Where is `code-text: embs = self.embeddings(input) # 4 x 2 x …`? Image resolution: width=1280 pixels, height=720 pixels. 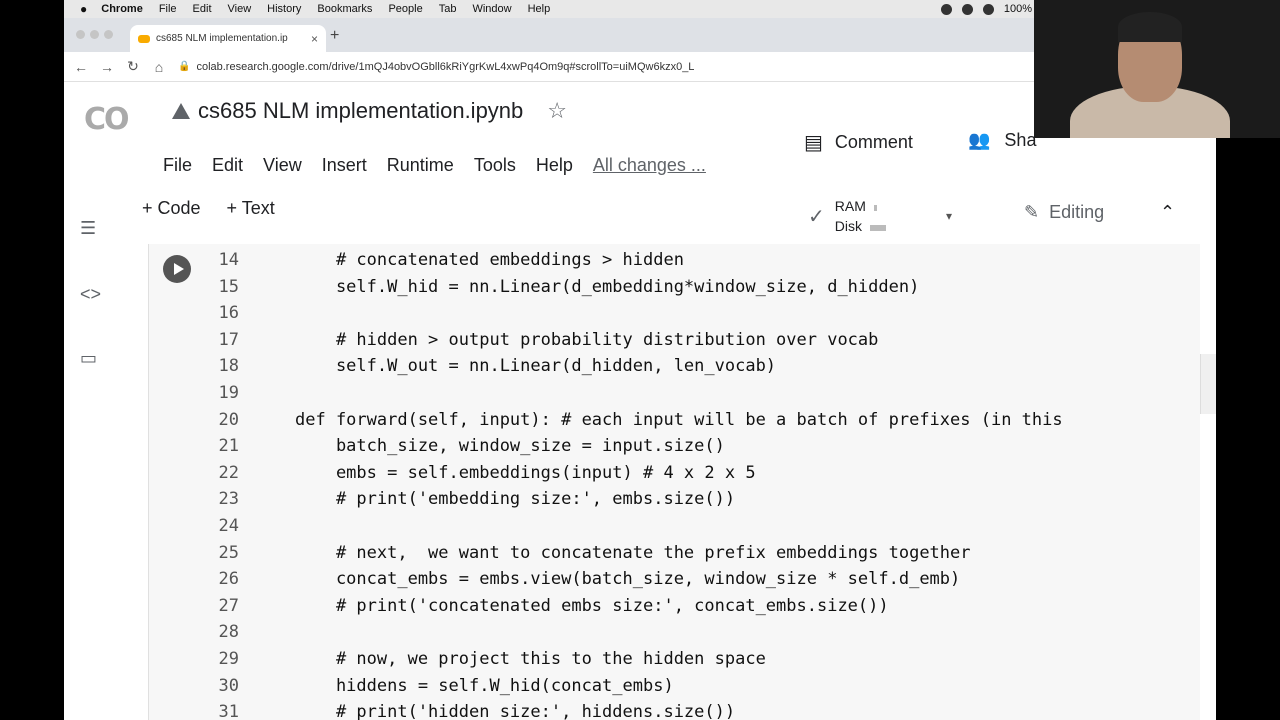
code-text: embs = self.embeddings(input) # 4 x 2 x … is located at coordinates (525, 473).